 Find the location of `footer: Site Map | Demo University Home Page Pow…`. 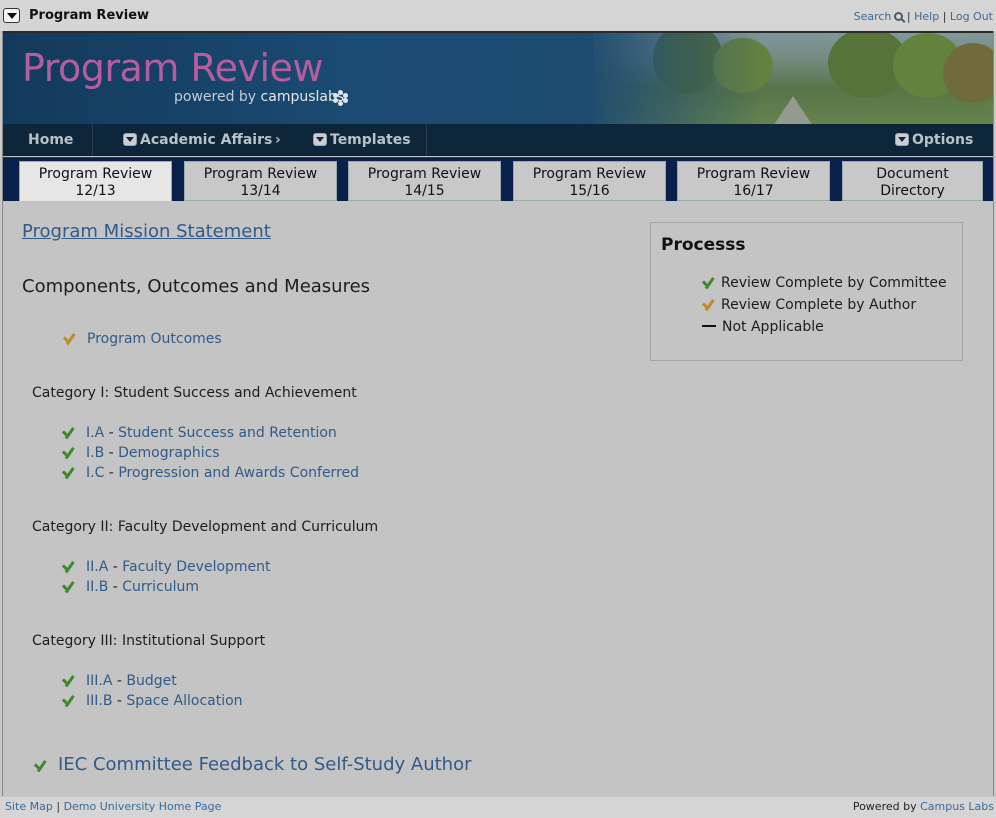

footer: Site Map | Demo University Home Page Pow… is located at coordinates (498, 807).